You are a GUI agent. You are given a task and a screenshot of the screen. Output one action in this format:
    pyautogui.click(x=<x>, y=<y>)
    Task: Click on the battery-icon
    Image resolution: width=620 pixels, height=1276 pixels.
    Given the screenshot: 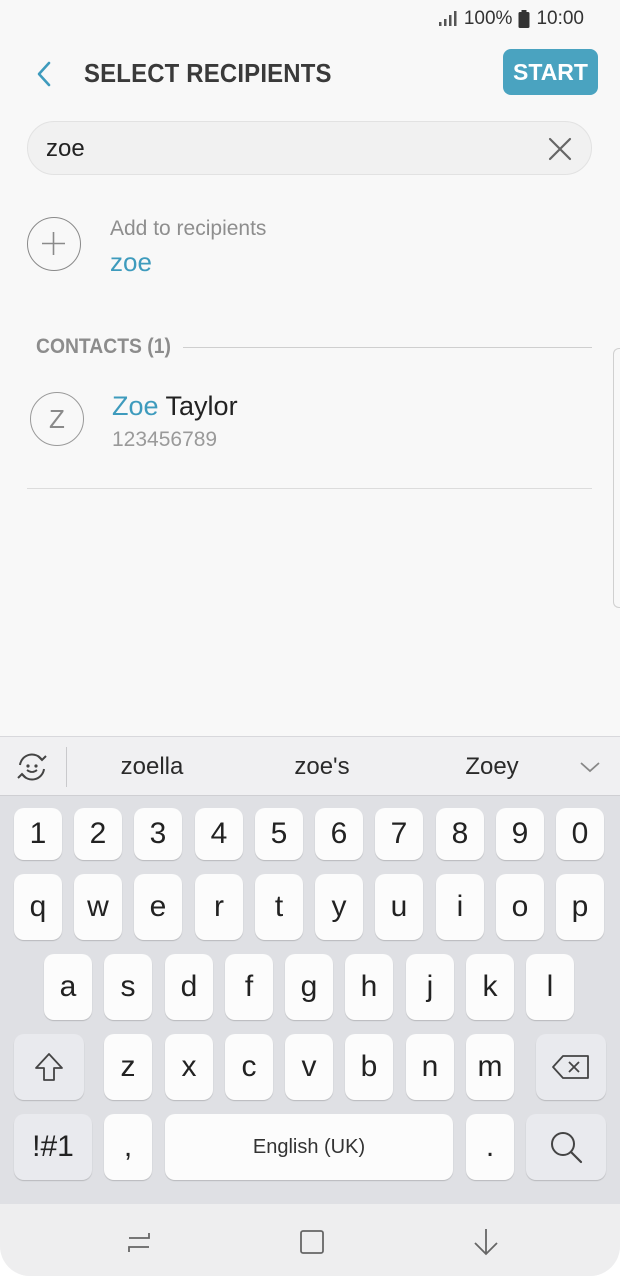 What is the action you would take?
    pyautogui.click(x=524, y=19)
    